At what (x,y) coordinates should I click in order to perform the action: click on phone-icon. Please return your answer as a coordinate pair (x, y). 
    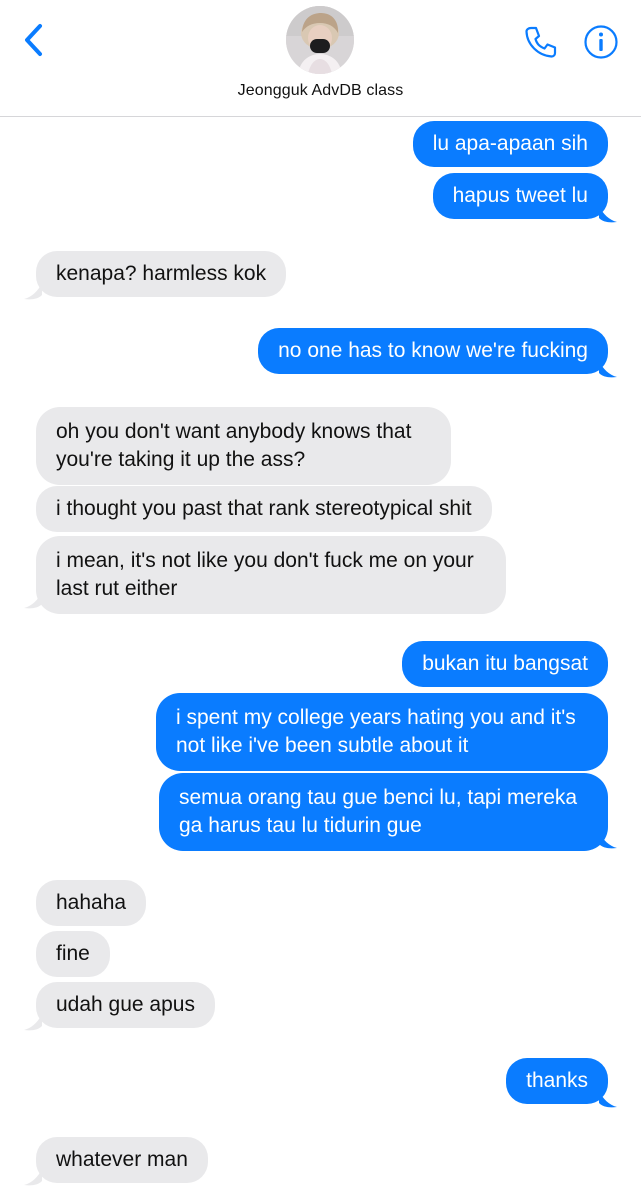
    Looking at the image, I should click on (541, 42).